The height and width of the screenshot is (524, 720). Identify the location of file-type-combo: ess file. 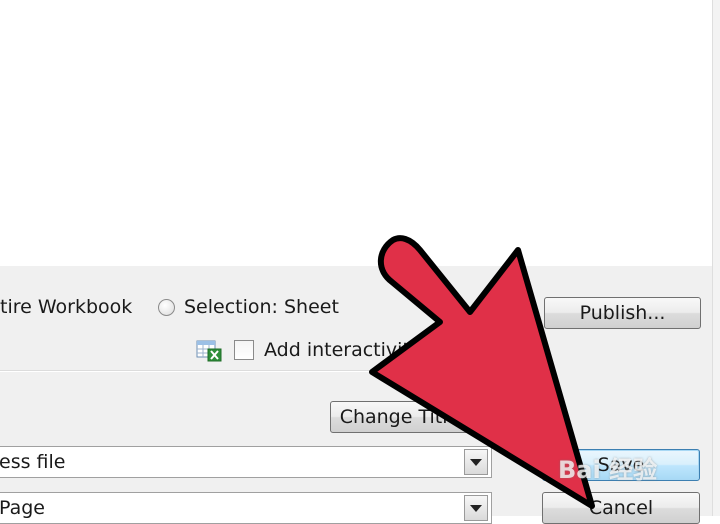
(246, 462).